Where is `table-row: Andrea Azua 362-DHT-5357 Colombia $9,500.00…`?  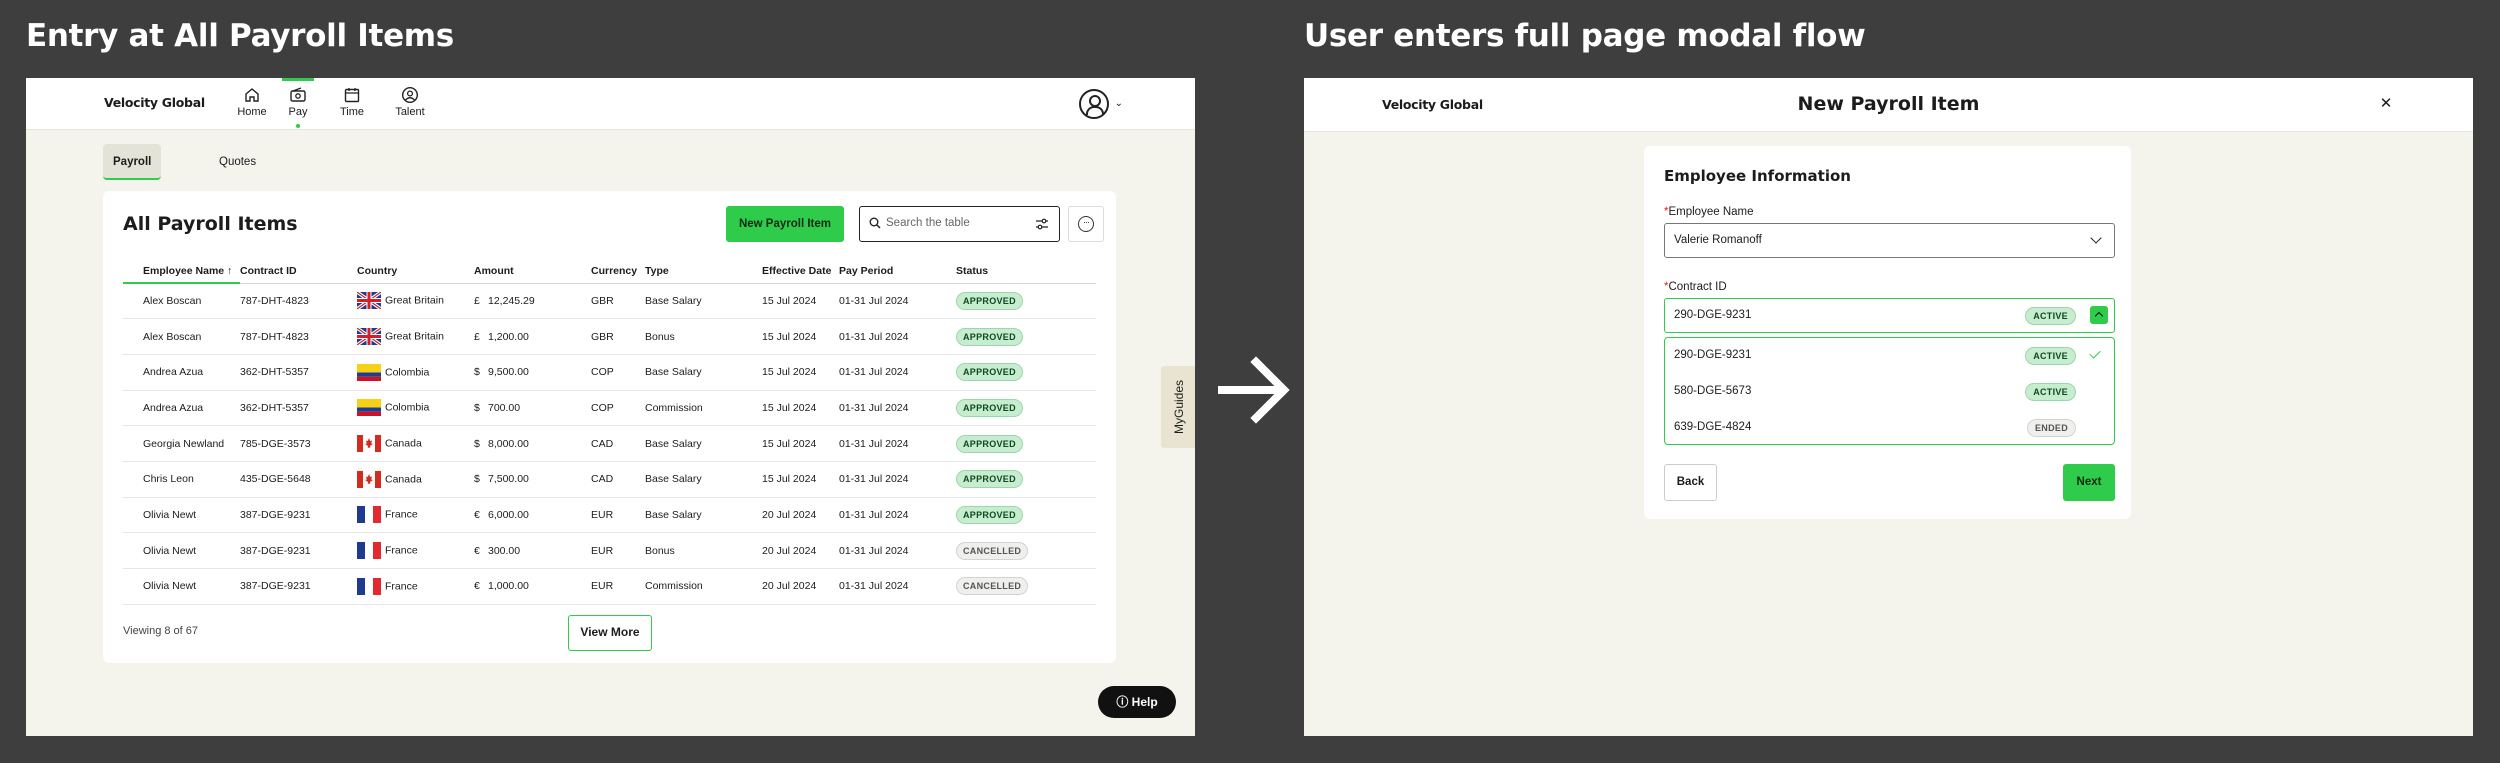
table-row: Andrea Azua 362-DHT-5357 Colombia $9,500.00… is located at coordinates (609, 372).